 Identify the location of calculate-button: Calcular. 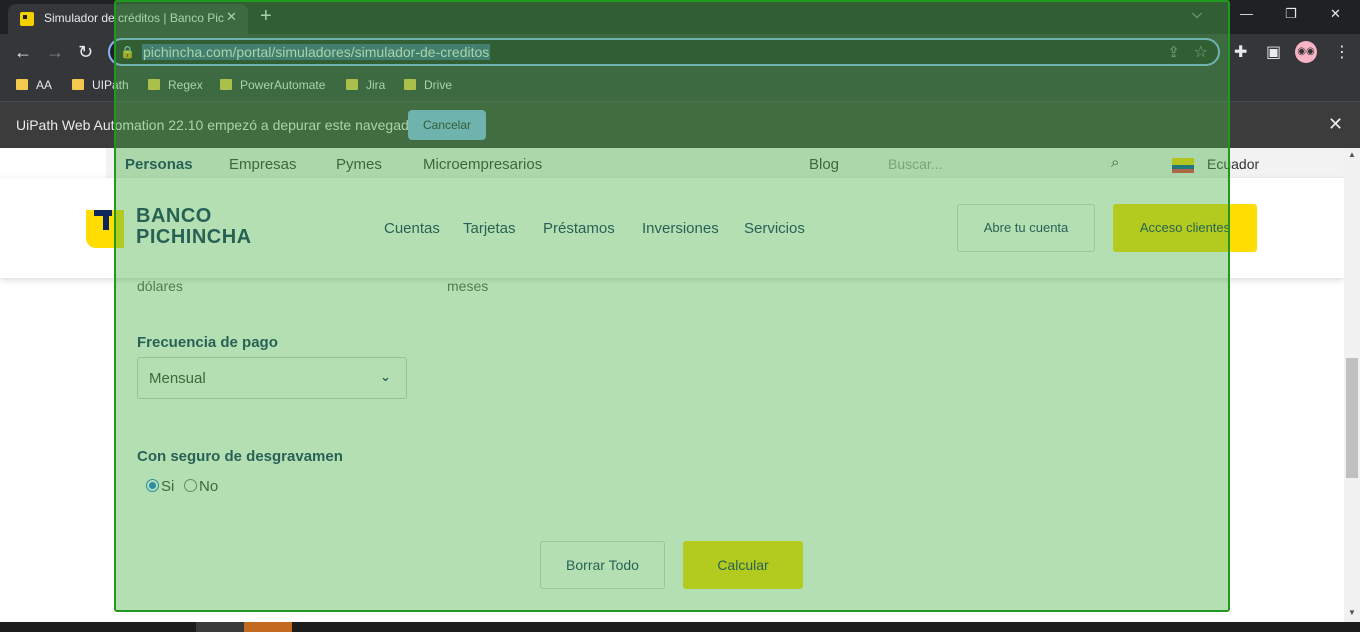
(743, 565).